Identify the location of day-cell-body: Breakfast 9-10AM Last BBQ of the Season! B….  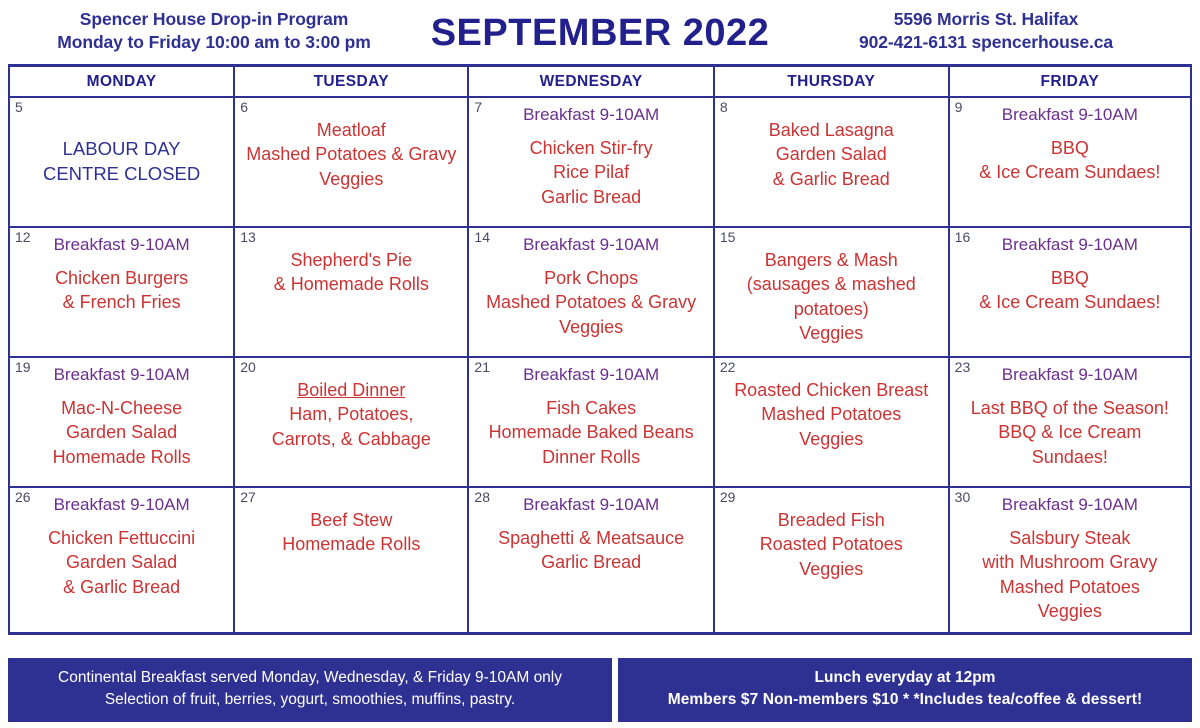
(1070, 422).